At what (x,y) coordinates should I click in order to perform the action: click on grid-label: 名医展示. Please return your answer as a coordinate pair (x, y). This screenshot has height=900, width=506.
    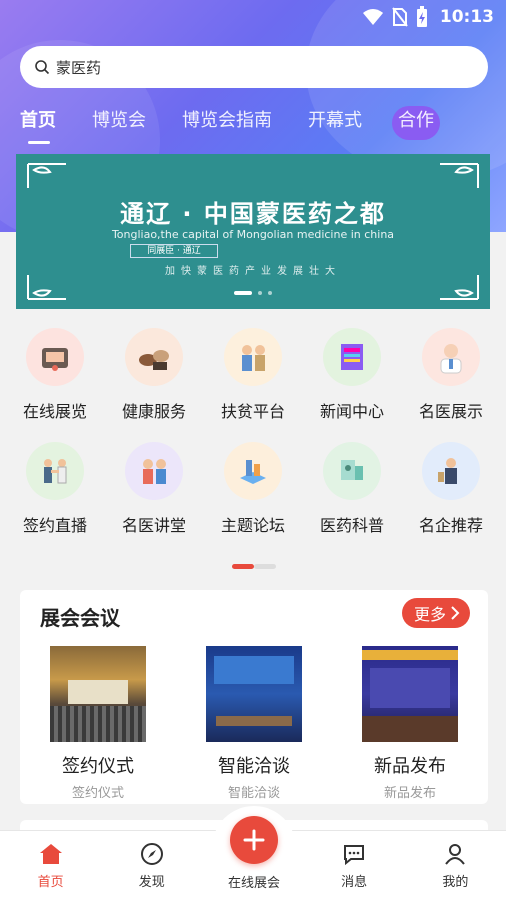
    Looking at the image, I should click on (450, 411).